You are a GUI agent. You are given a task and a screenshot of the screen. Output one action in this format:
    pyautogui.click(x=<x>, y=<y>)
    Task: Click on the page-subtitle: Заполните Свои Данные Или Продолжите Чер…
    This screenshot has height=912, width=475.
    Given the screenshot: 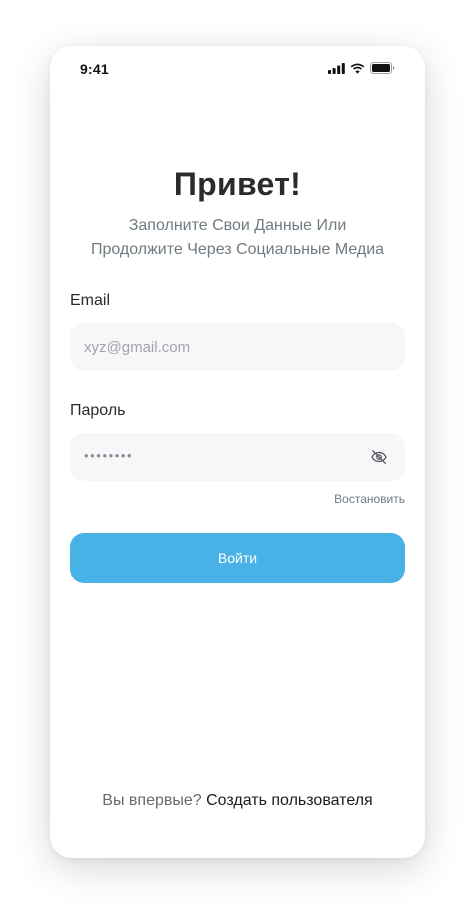 What is the action you would take?
    pyautogui.click(x=237, y=238)
    